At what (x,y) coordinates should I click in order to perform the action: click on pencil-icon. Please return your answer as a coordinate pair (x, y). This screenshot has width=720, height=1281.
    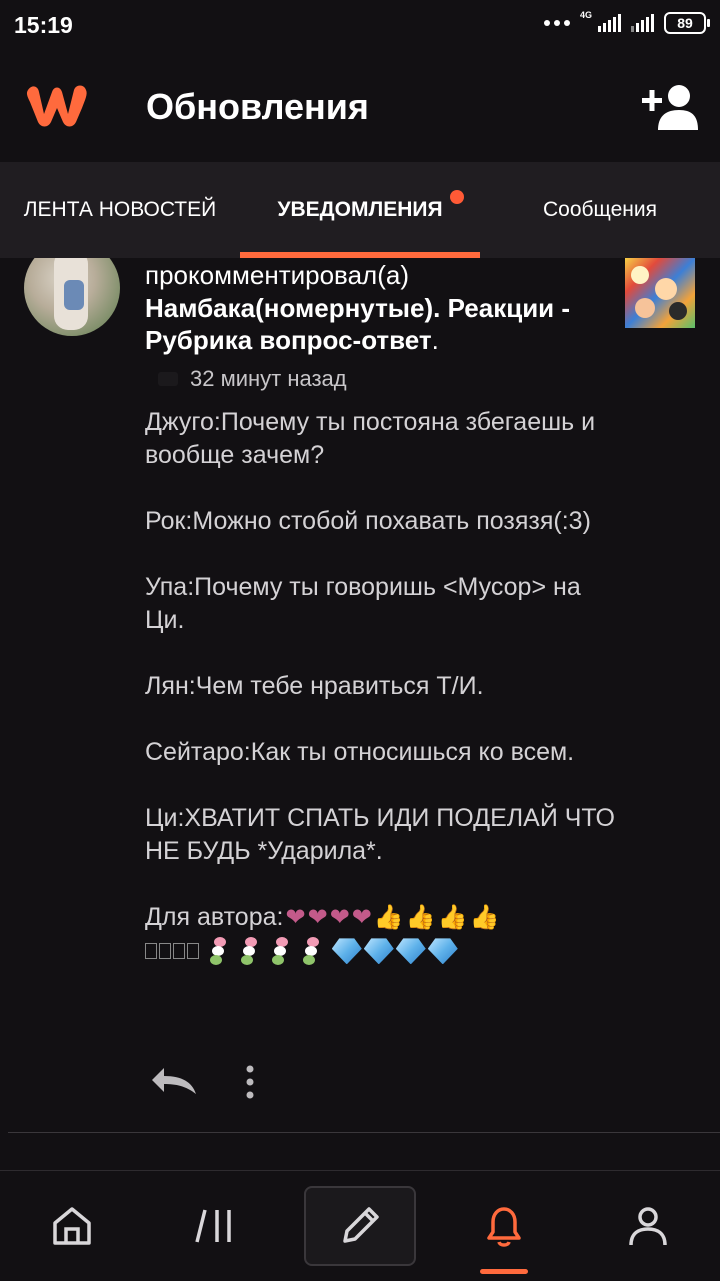
    Looking at the image, I should click on (361, 1225).